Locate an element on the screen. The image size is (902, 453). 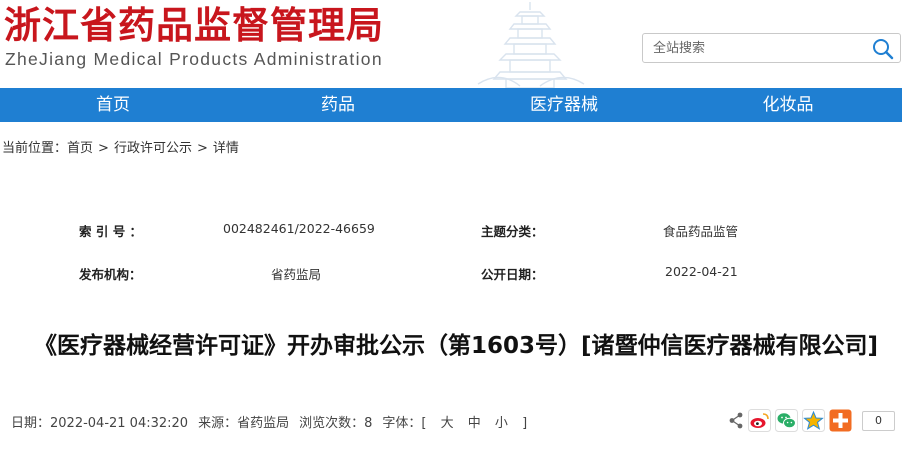
pagoda-watermark is located at coordinates (531, 45).